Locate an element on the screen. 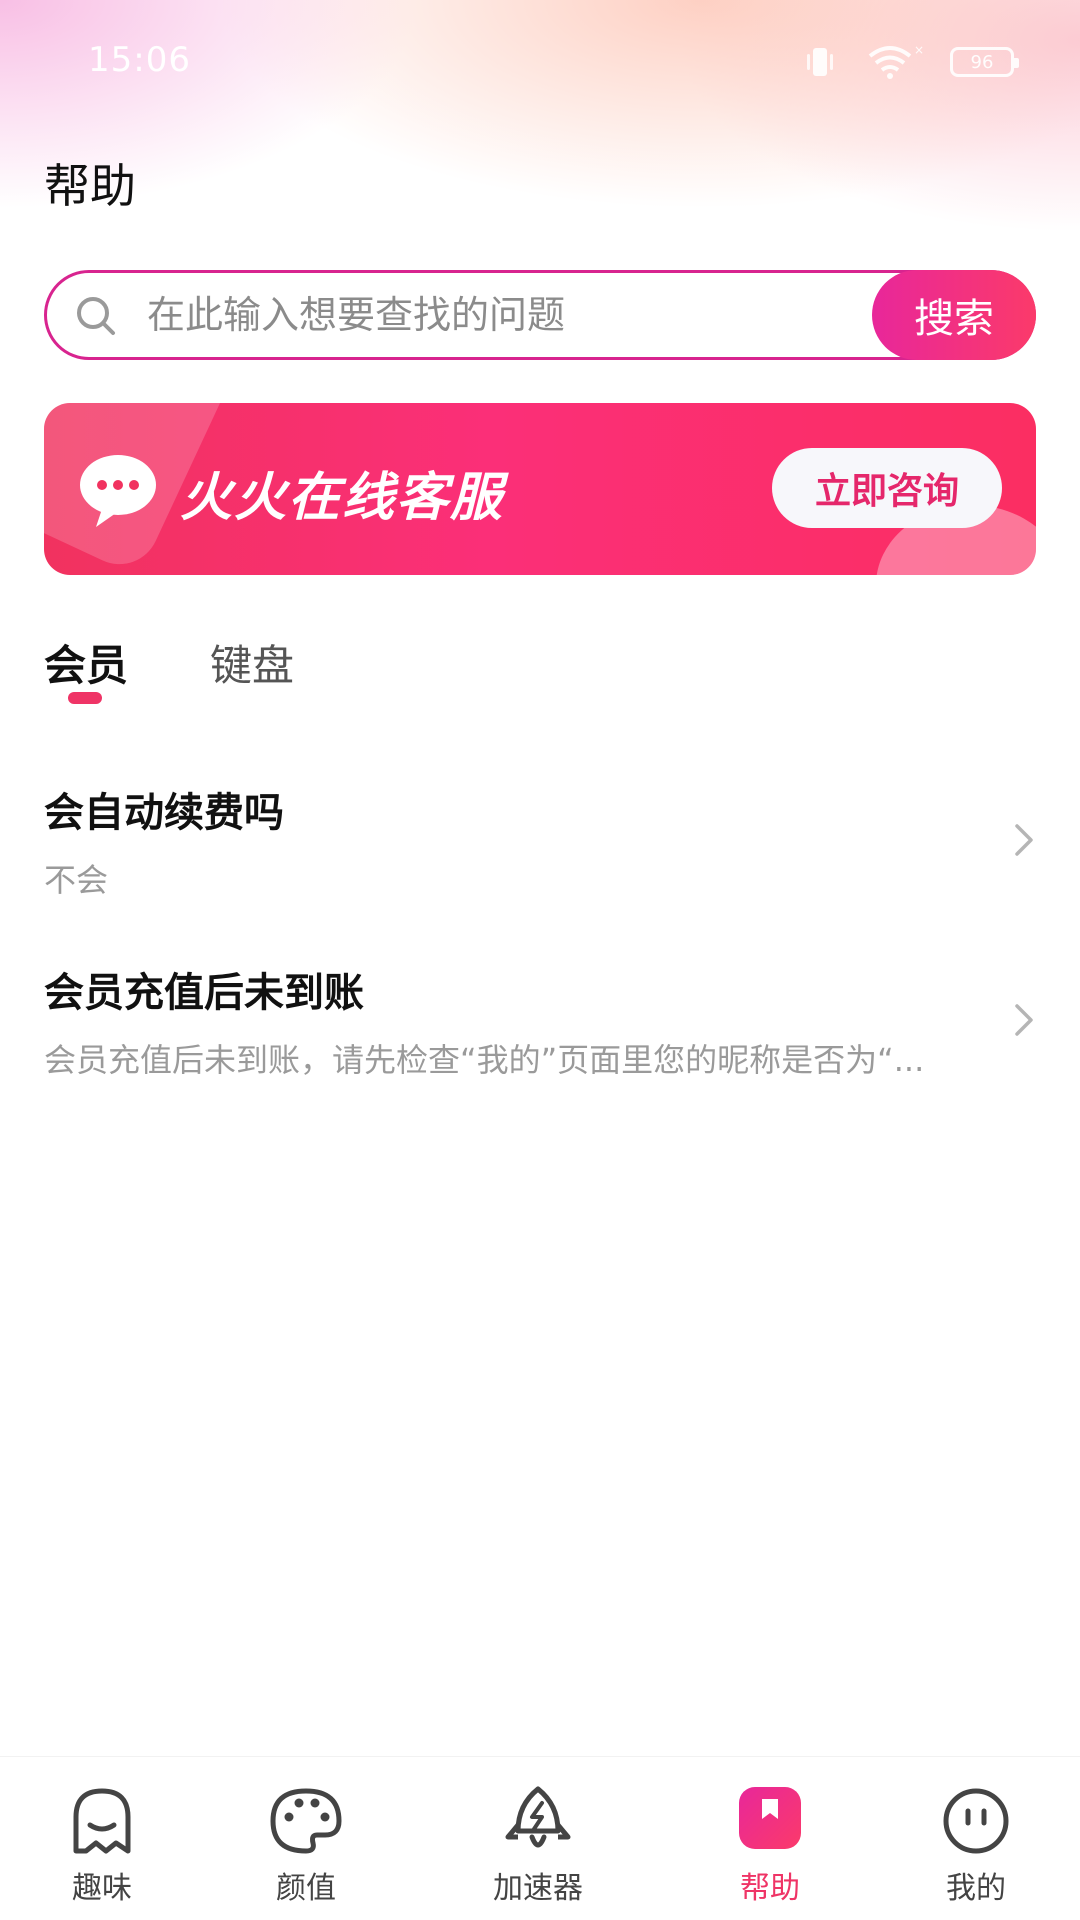 This screenshot has height=1920, width=1080. bottom-navigation: 趣味 颜值 加速器 帮助 我的 is located at coordinates (540, 1838).